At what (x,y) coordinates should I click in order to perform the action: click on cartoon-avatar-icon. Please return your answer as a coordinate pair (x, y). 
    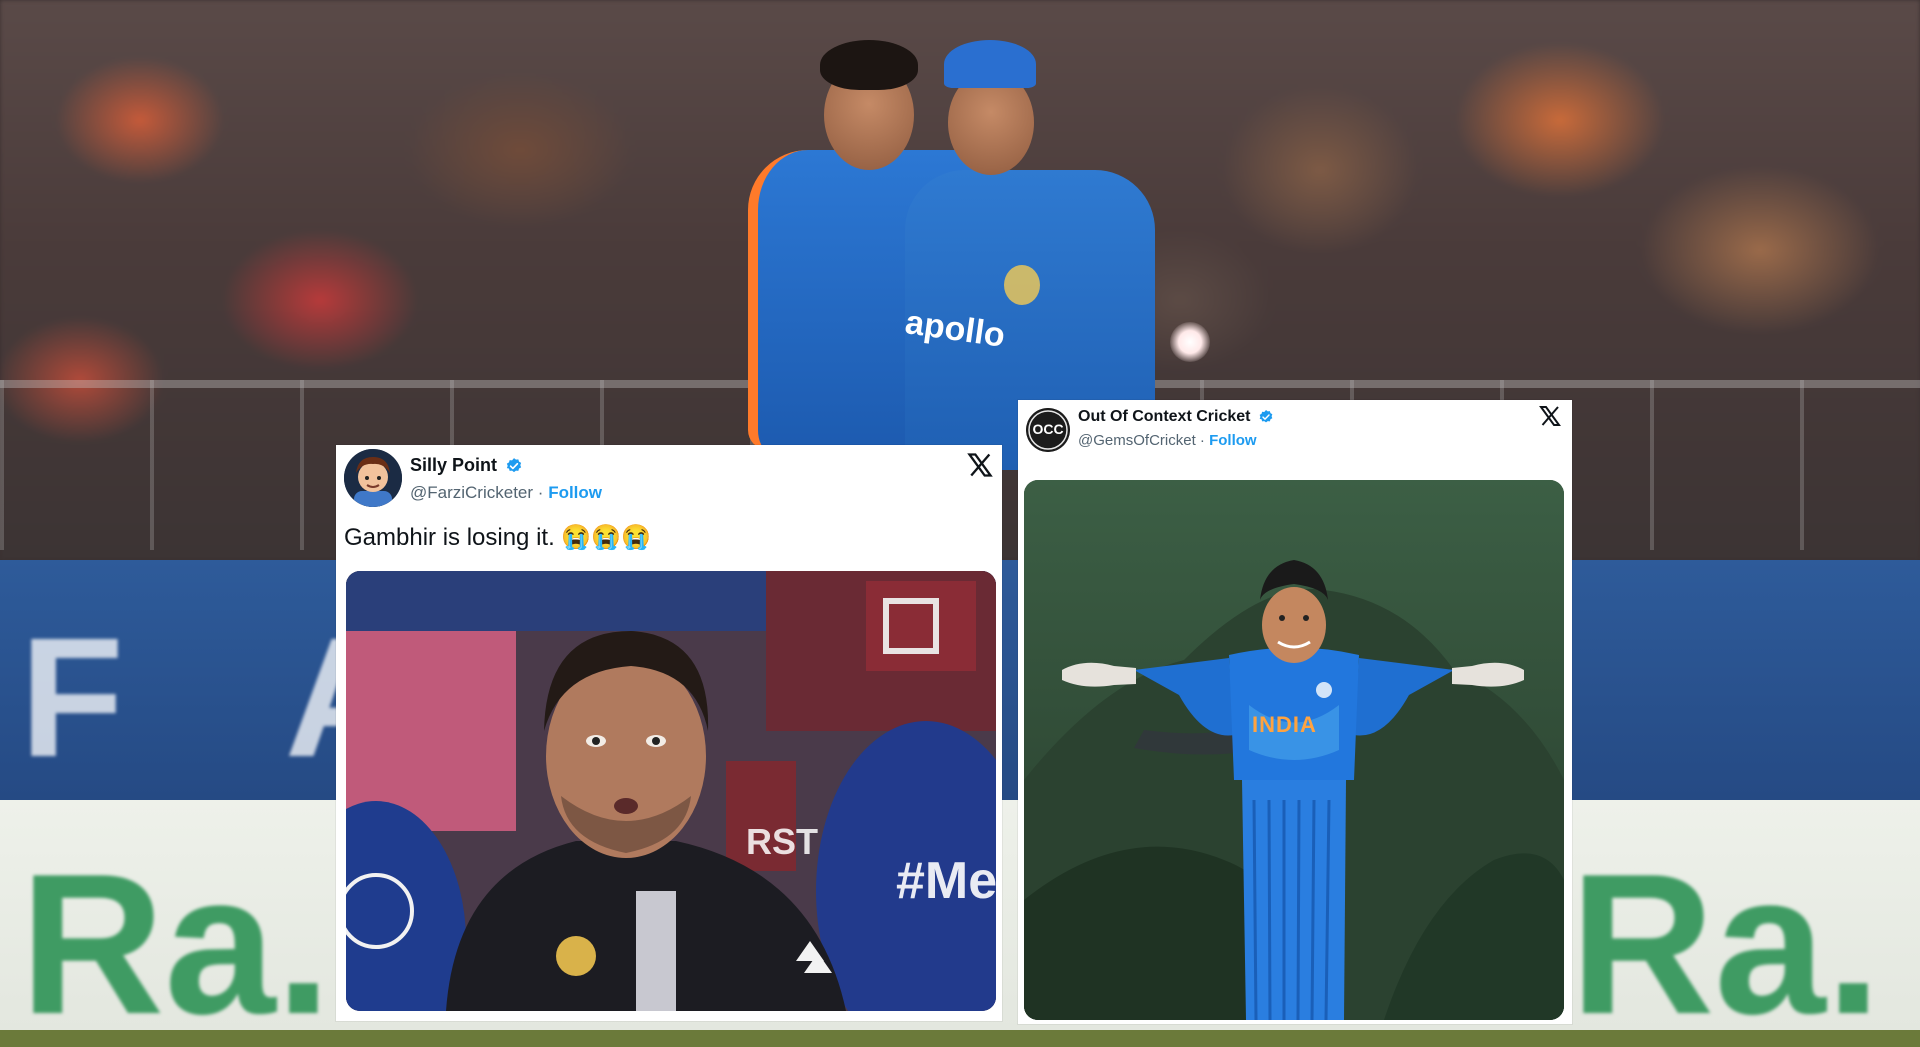
    Looking at the image, I should click on (373, 478).